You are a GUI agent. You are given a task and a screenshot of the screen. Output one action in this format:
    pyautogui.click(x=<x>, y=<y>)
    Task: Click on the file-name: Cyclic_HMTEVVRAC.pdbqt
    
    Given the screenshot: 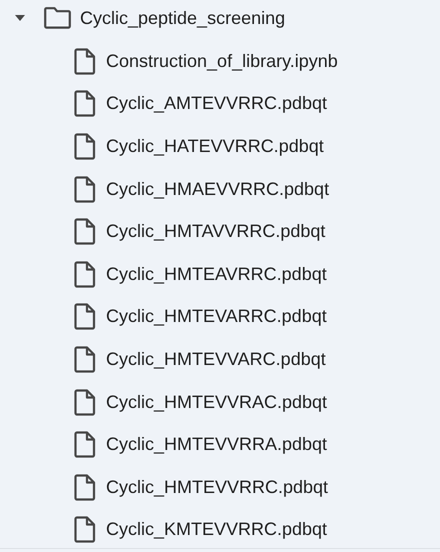 What is the action you would take?
    pyautogui.click(x=217, y=402)
    